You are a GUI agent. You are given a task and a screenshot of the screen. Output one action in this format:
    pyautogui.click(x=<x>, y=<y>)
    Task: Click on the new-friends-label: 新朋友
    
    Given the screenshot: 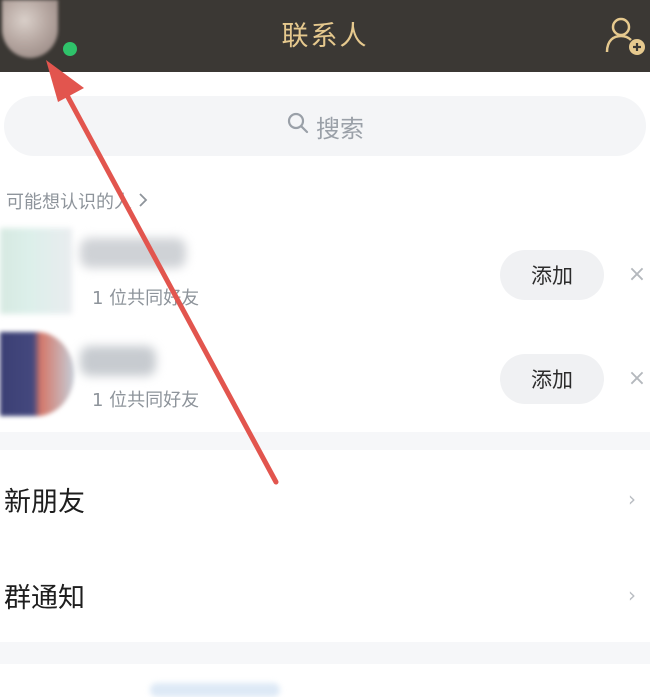 What is the action you would take?
    pyautogui.click(x=44, y=502)
    